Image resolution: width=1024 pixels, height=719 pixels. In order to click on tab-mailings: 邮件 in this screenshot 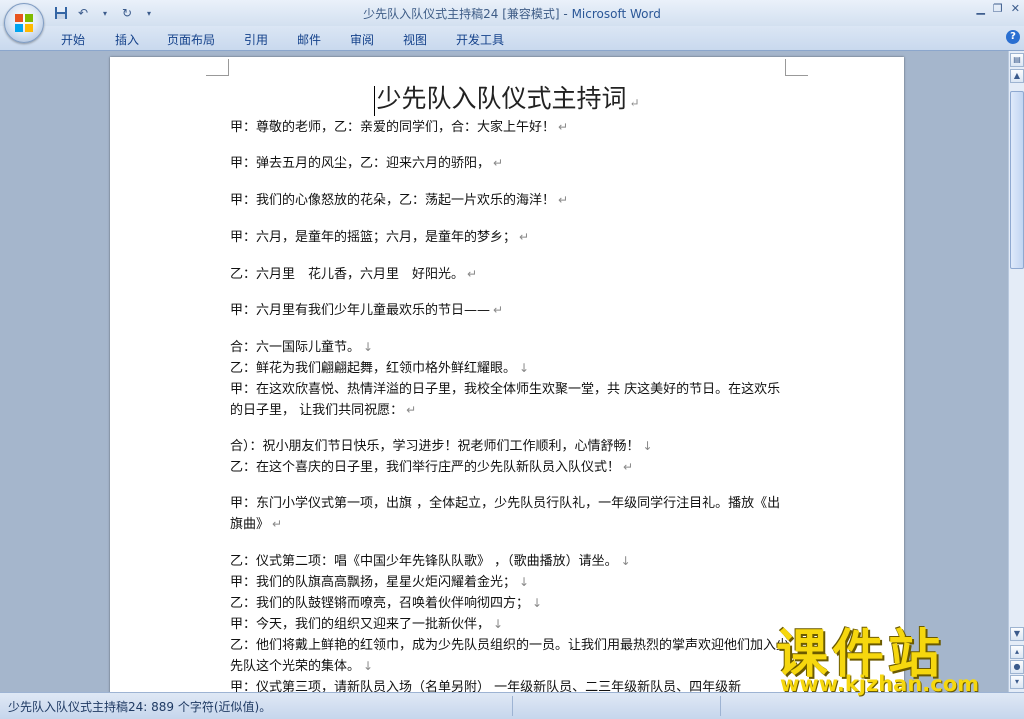, I will do `click(309, 39)`.